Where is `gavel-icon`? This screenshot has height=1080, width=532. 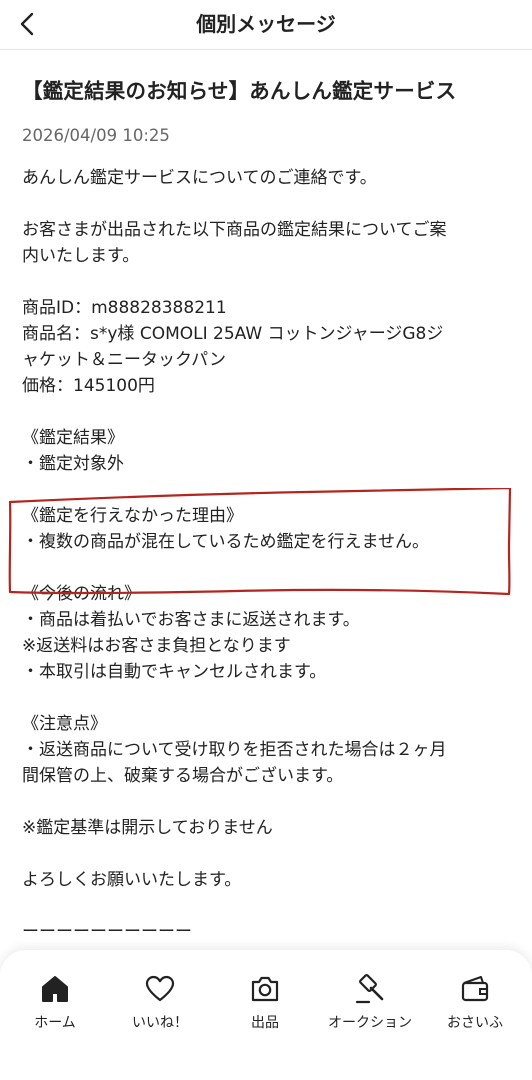 gavel-icon is located at coordinates (369, 988).